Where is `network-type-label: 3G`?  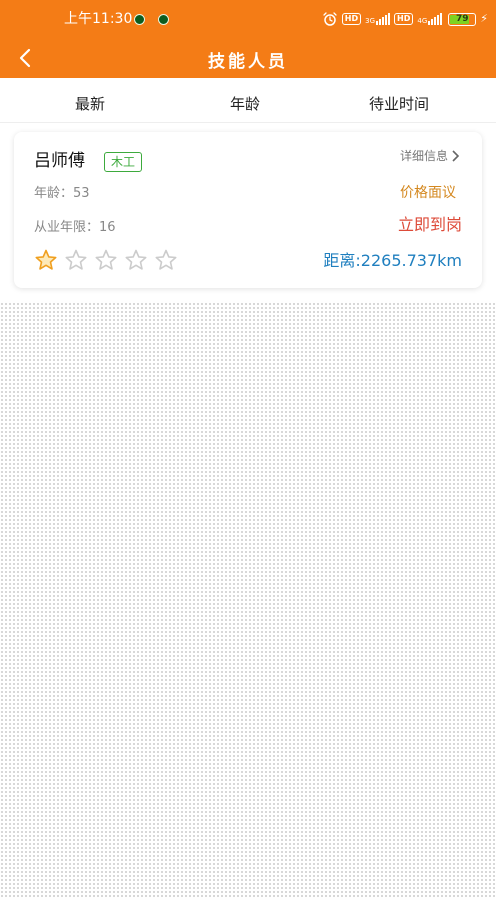 network-type-label: 3G is located at coordinates (370, 21).